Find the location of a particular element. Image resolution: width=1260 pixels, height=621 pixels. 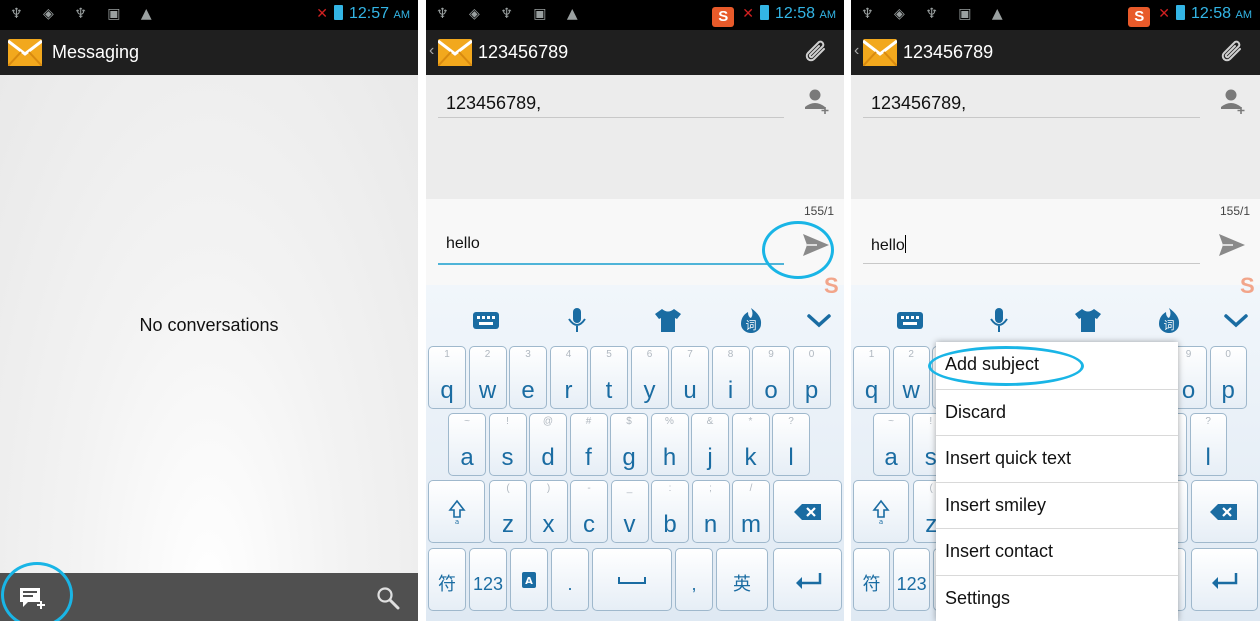

key-f: #f is located at coordinates (588, 444).